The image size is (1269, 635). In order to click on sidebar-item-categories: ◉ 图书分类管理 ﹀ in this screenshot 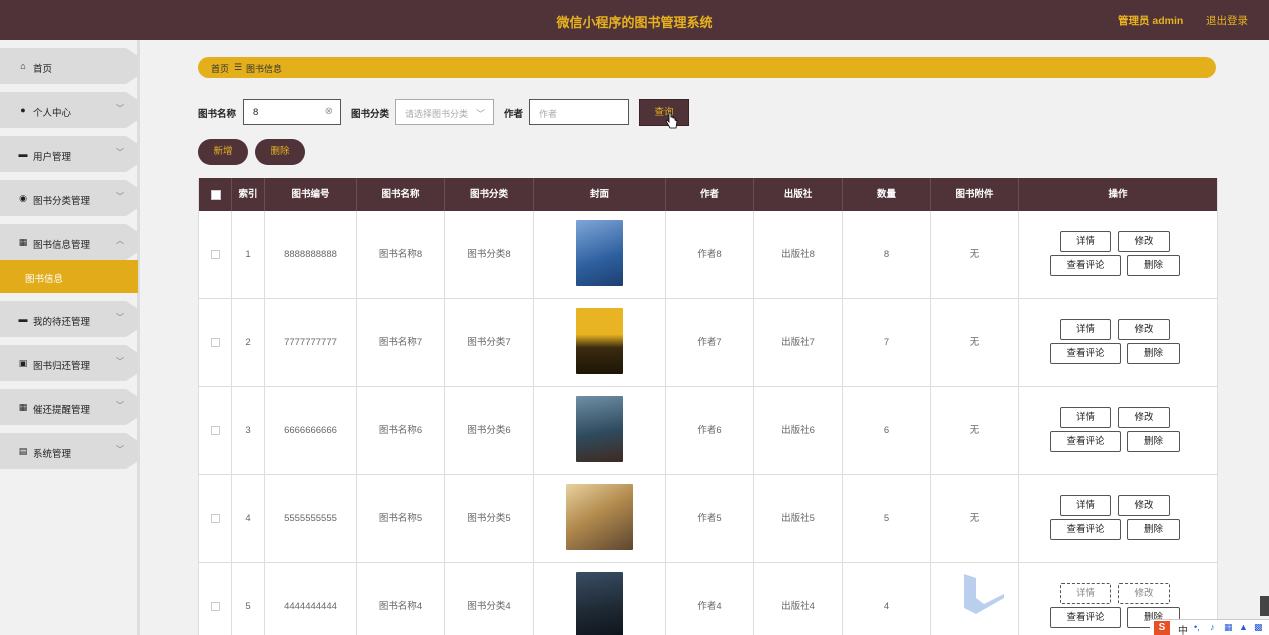, I will do `click(69, 198)`.